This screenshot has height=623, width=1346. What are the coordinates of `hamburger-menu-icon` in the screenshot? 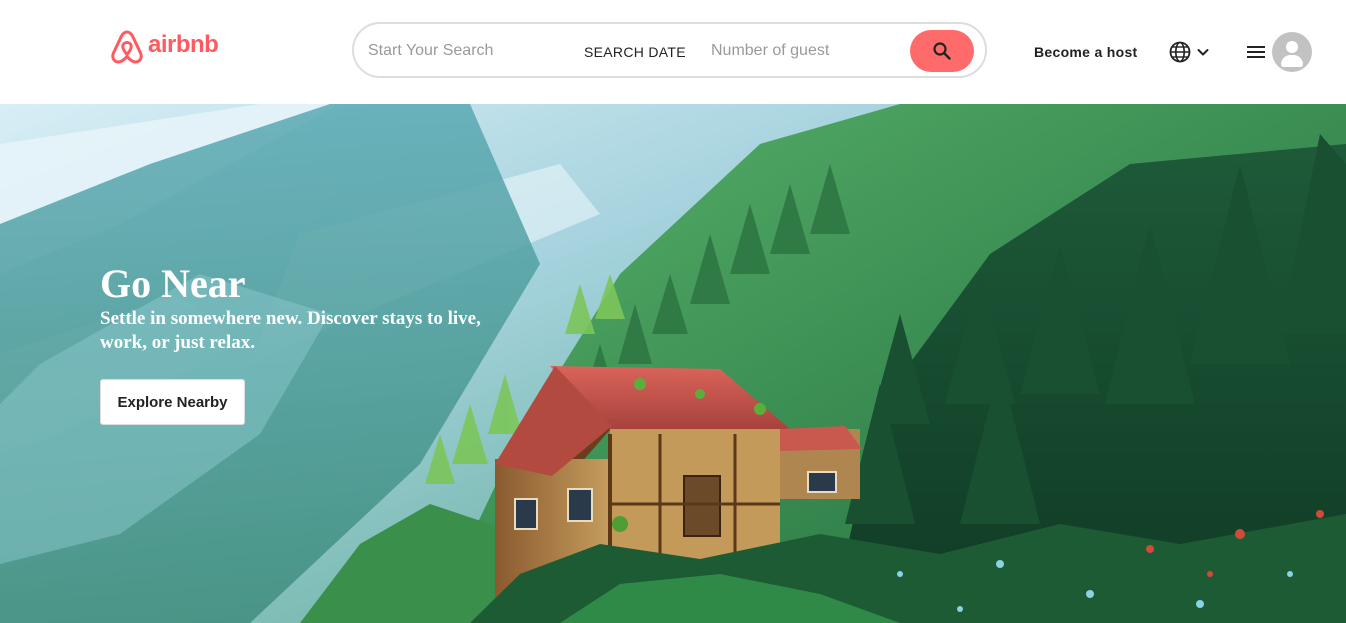 It's located at (1256, 52).